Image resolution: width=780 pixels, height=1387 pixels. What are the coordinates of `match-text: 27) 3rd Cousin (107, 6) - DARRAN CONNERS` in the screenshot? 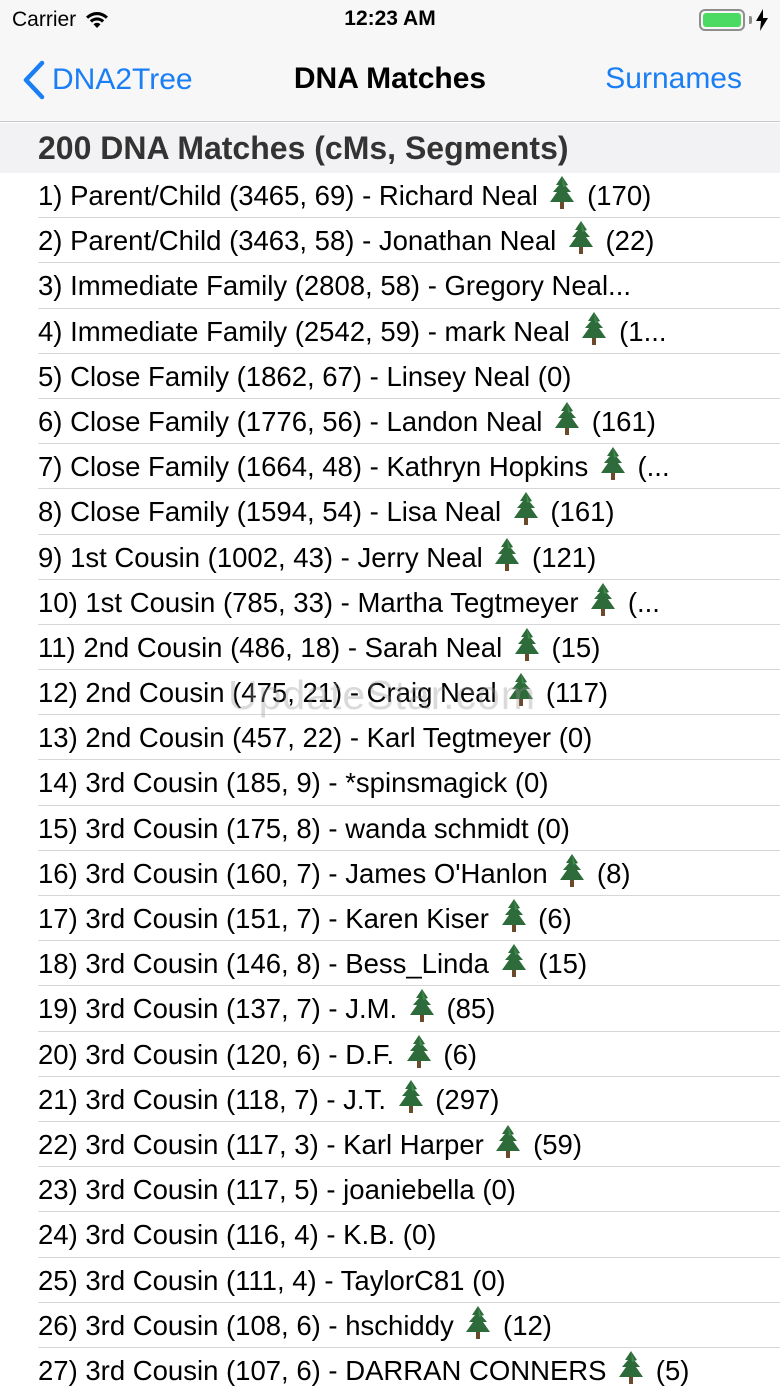 It's located at (326, 1370).